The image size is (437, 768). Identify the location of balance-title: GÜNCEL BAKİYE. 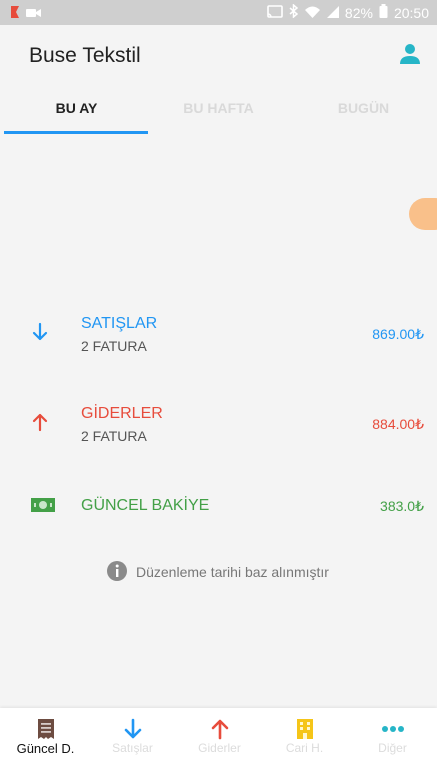
(145, 505).